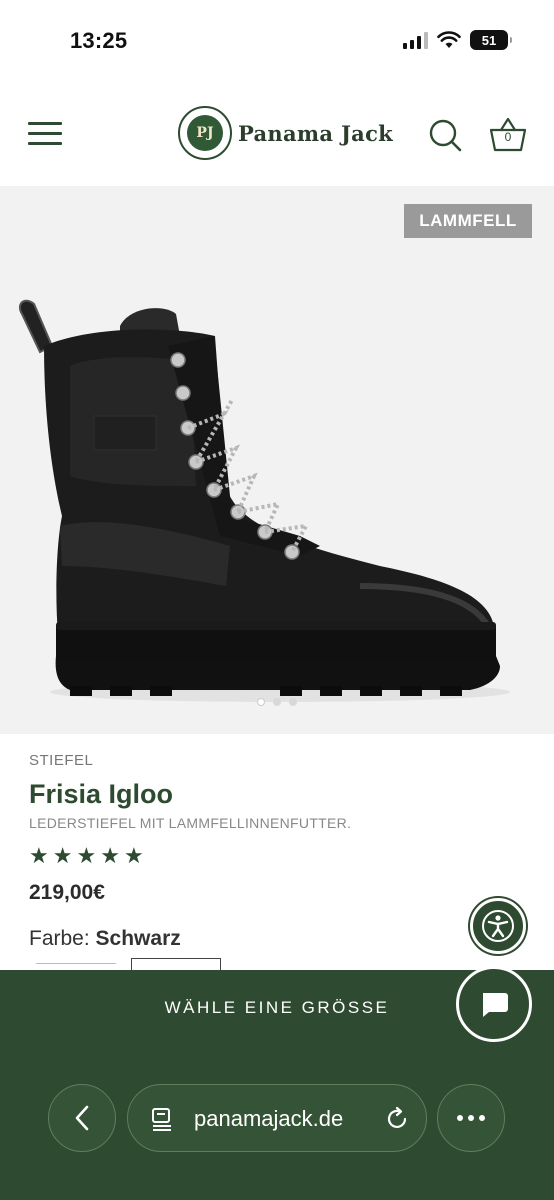 The image size is (554, 1200). I want to click on status-bar: 13:25 51, so click(277, 42).